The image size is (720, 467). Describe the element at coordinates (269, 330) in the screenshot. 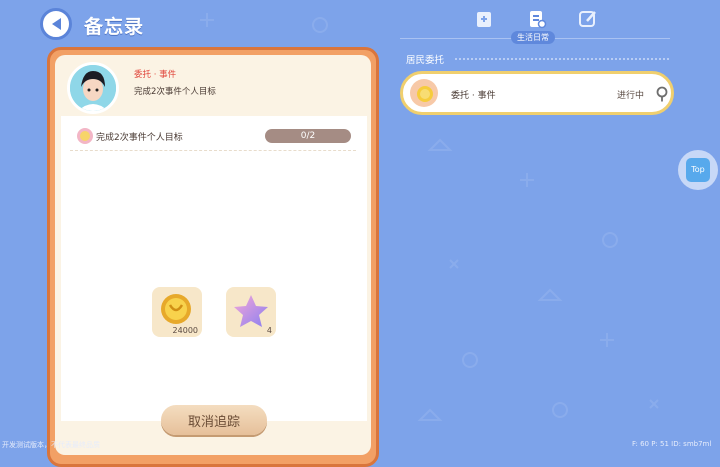

I see `reward-count: 4` at that location.